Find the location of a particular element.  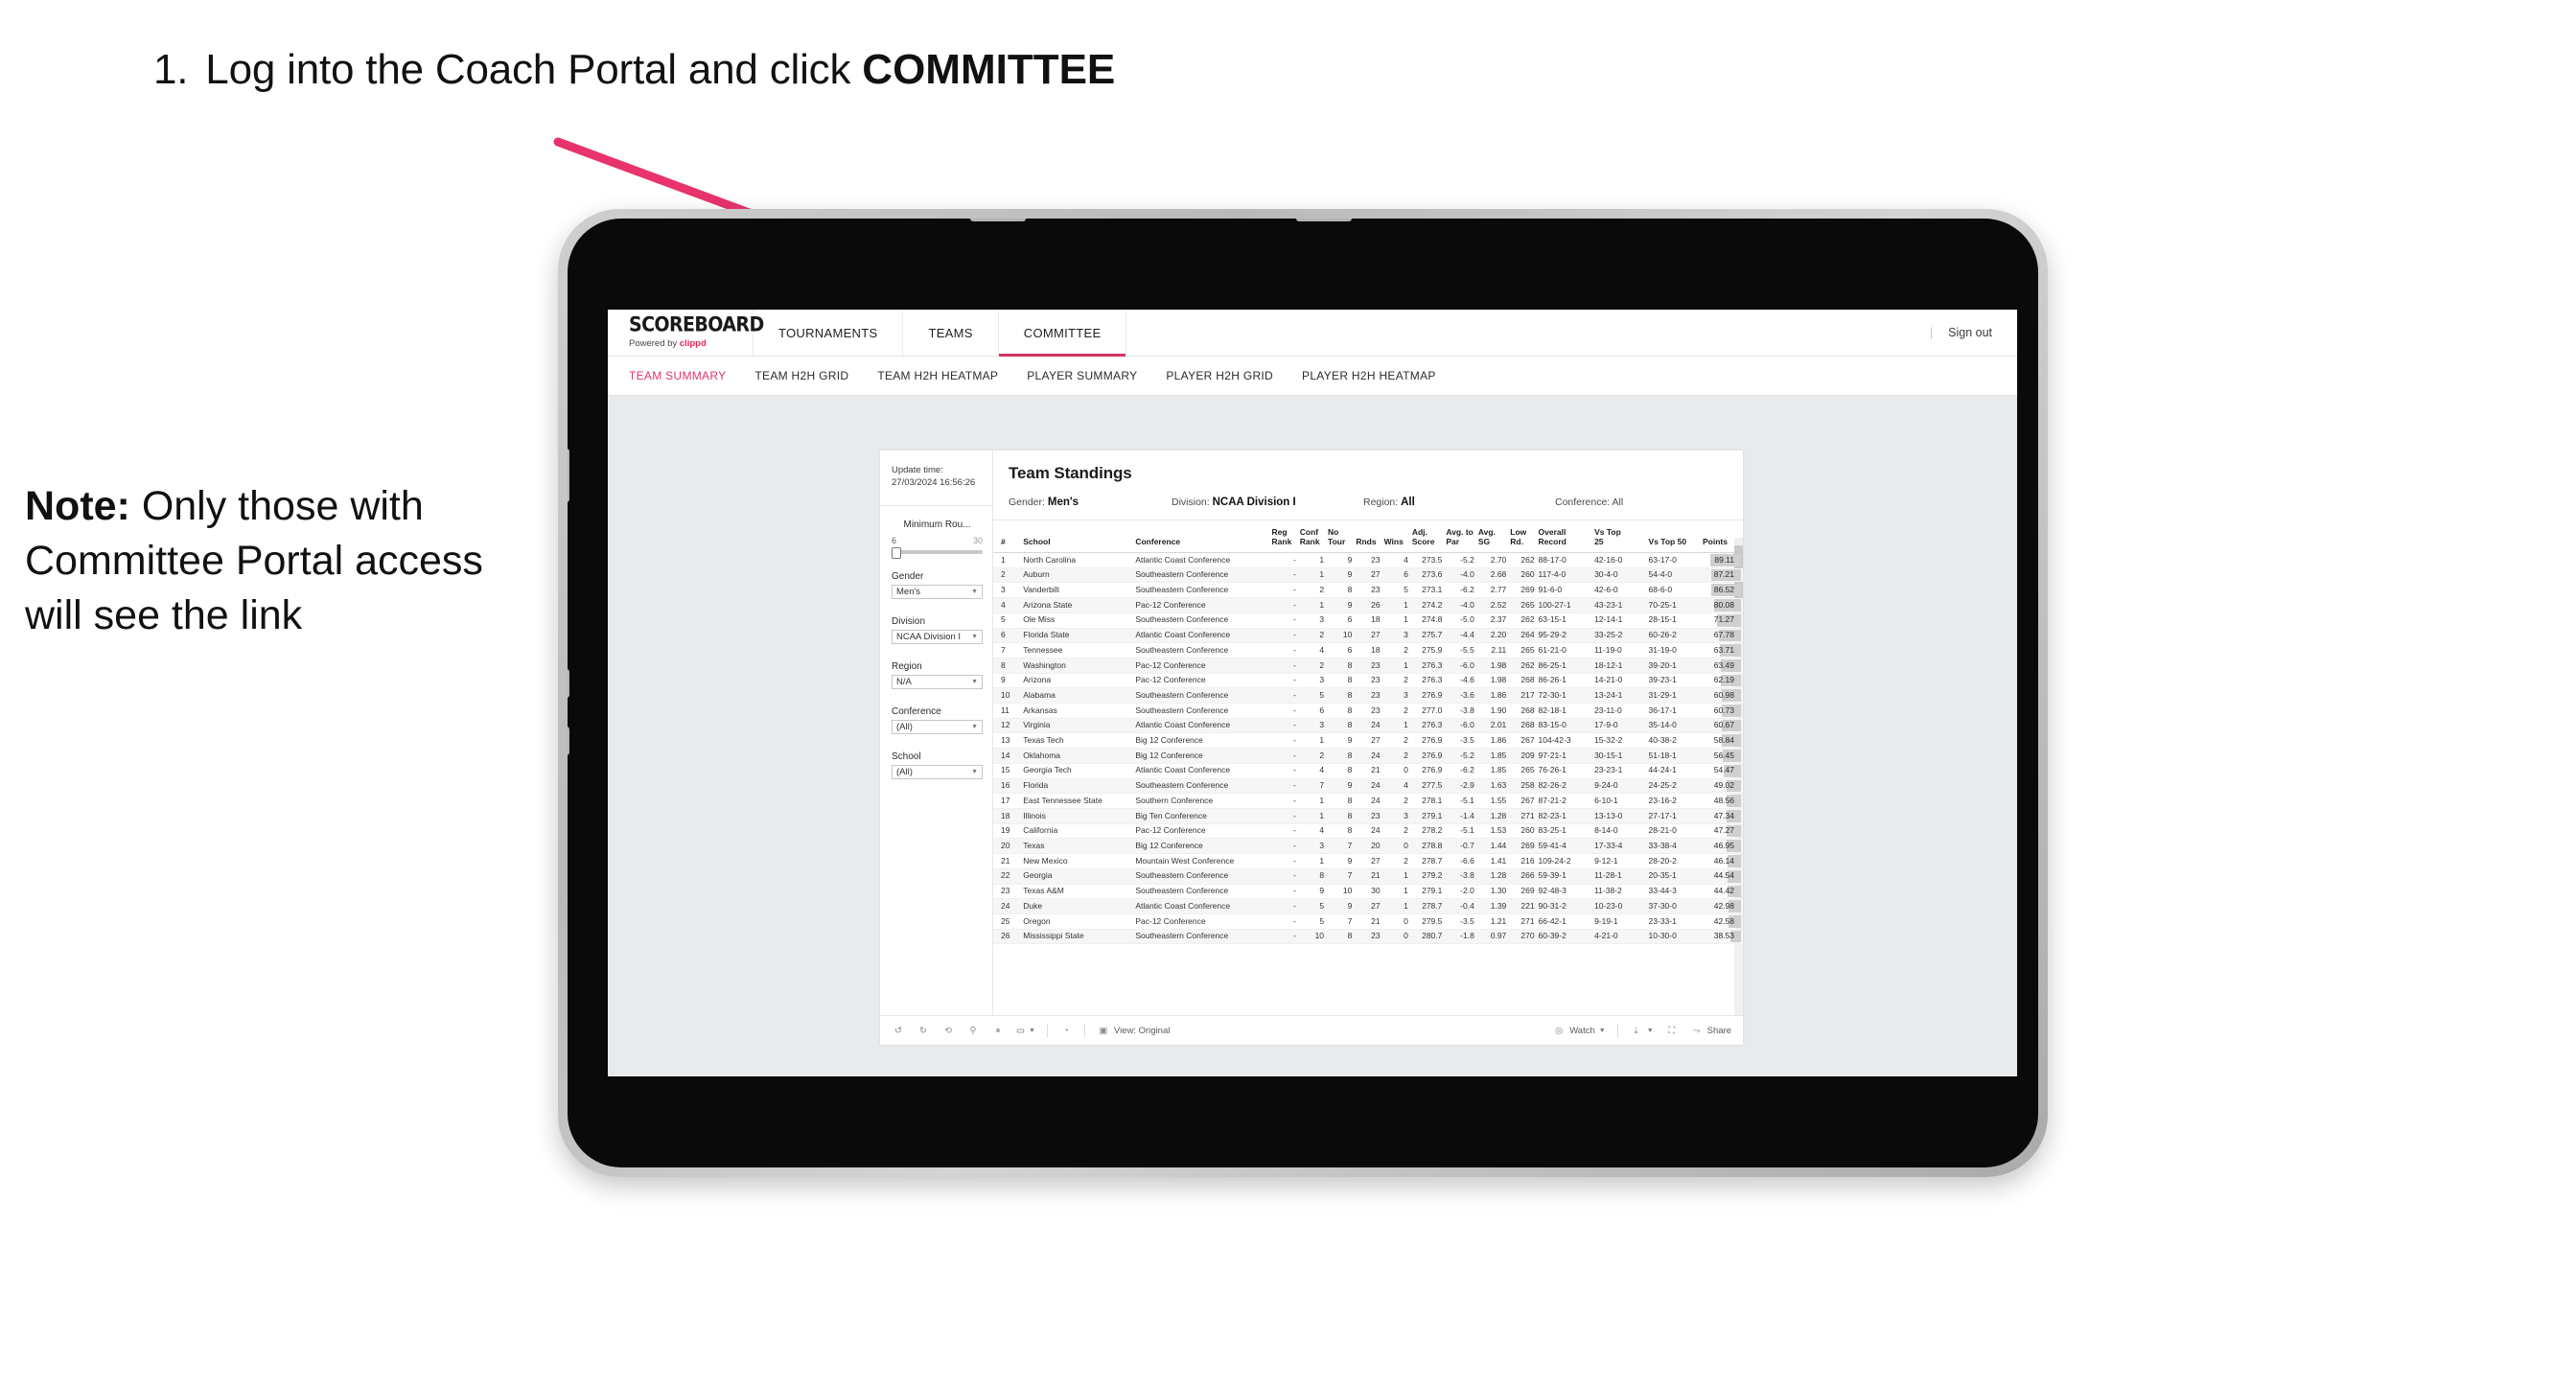

sign-out-link: Sign out is located at coordinates (1970, 333).